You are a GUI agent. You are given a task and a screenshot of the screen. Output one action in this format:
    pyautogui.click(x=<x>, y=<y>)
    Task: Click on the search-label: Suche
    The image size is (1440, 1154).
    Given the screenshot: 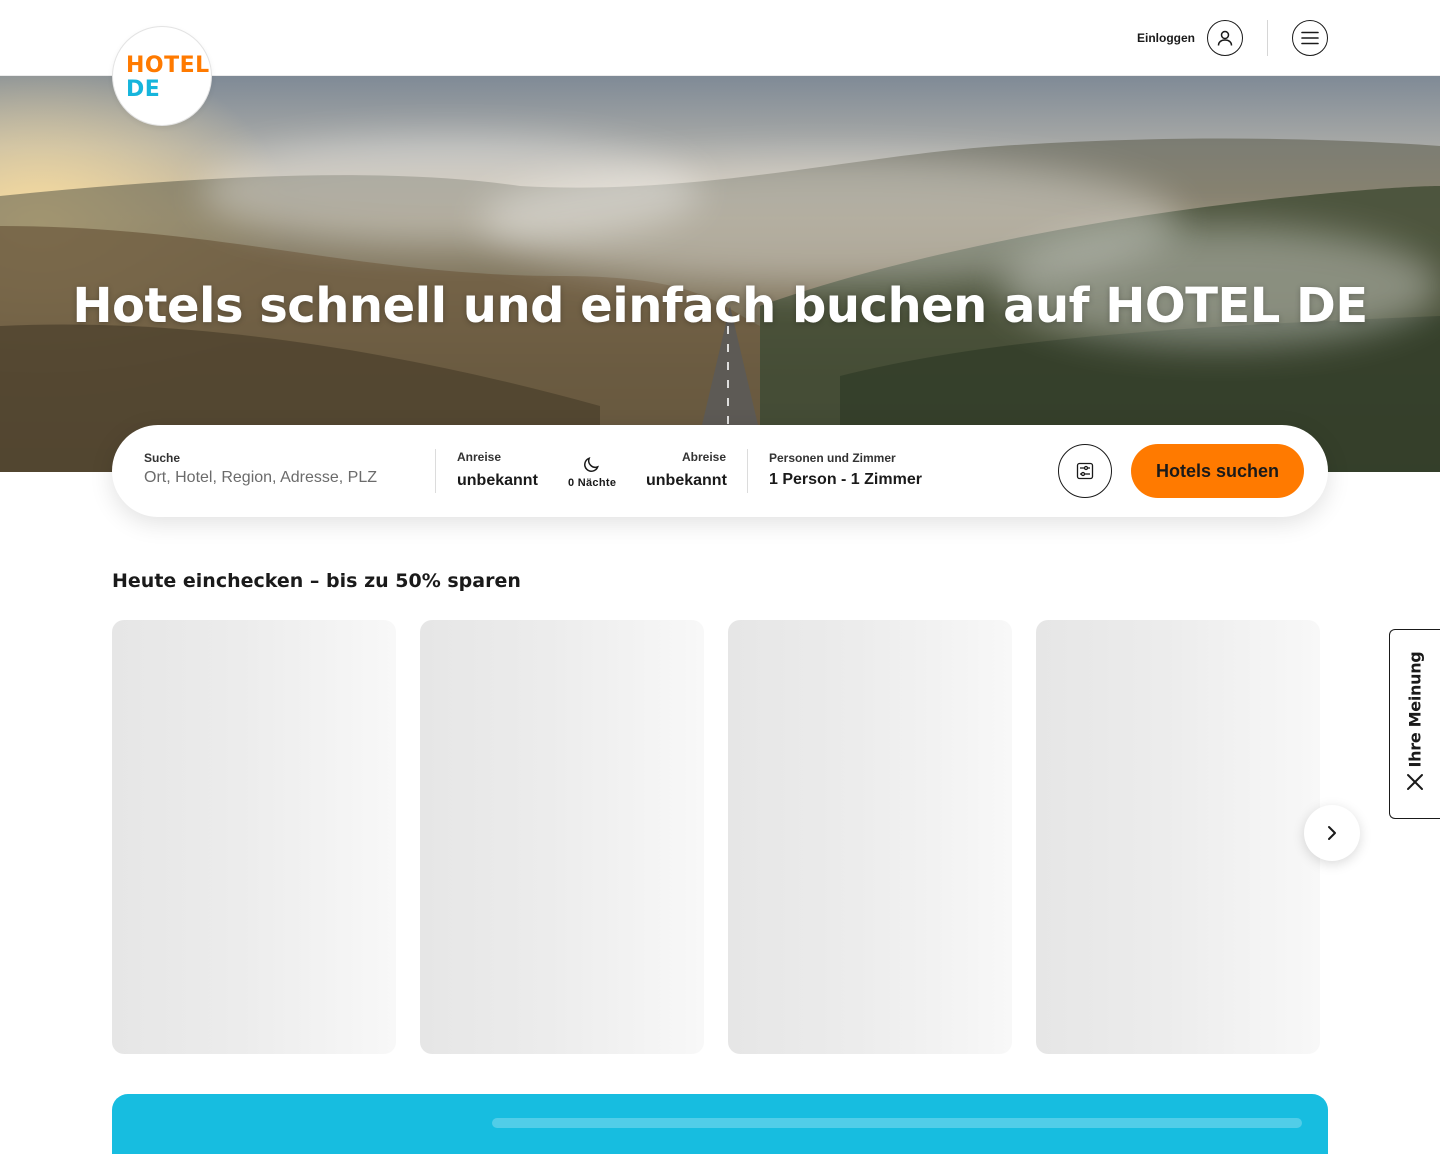 What is the action you would take?
    pyautogui.click(x=162, y=458)
    